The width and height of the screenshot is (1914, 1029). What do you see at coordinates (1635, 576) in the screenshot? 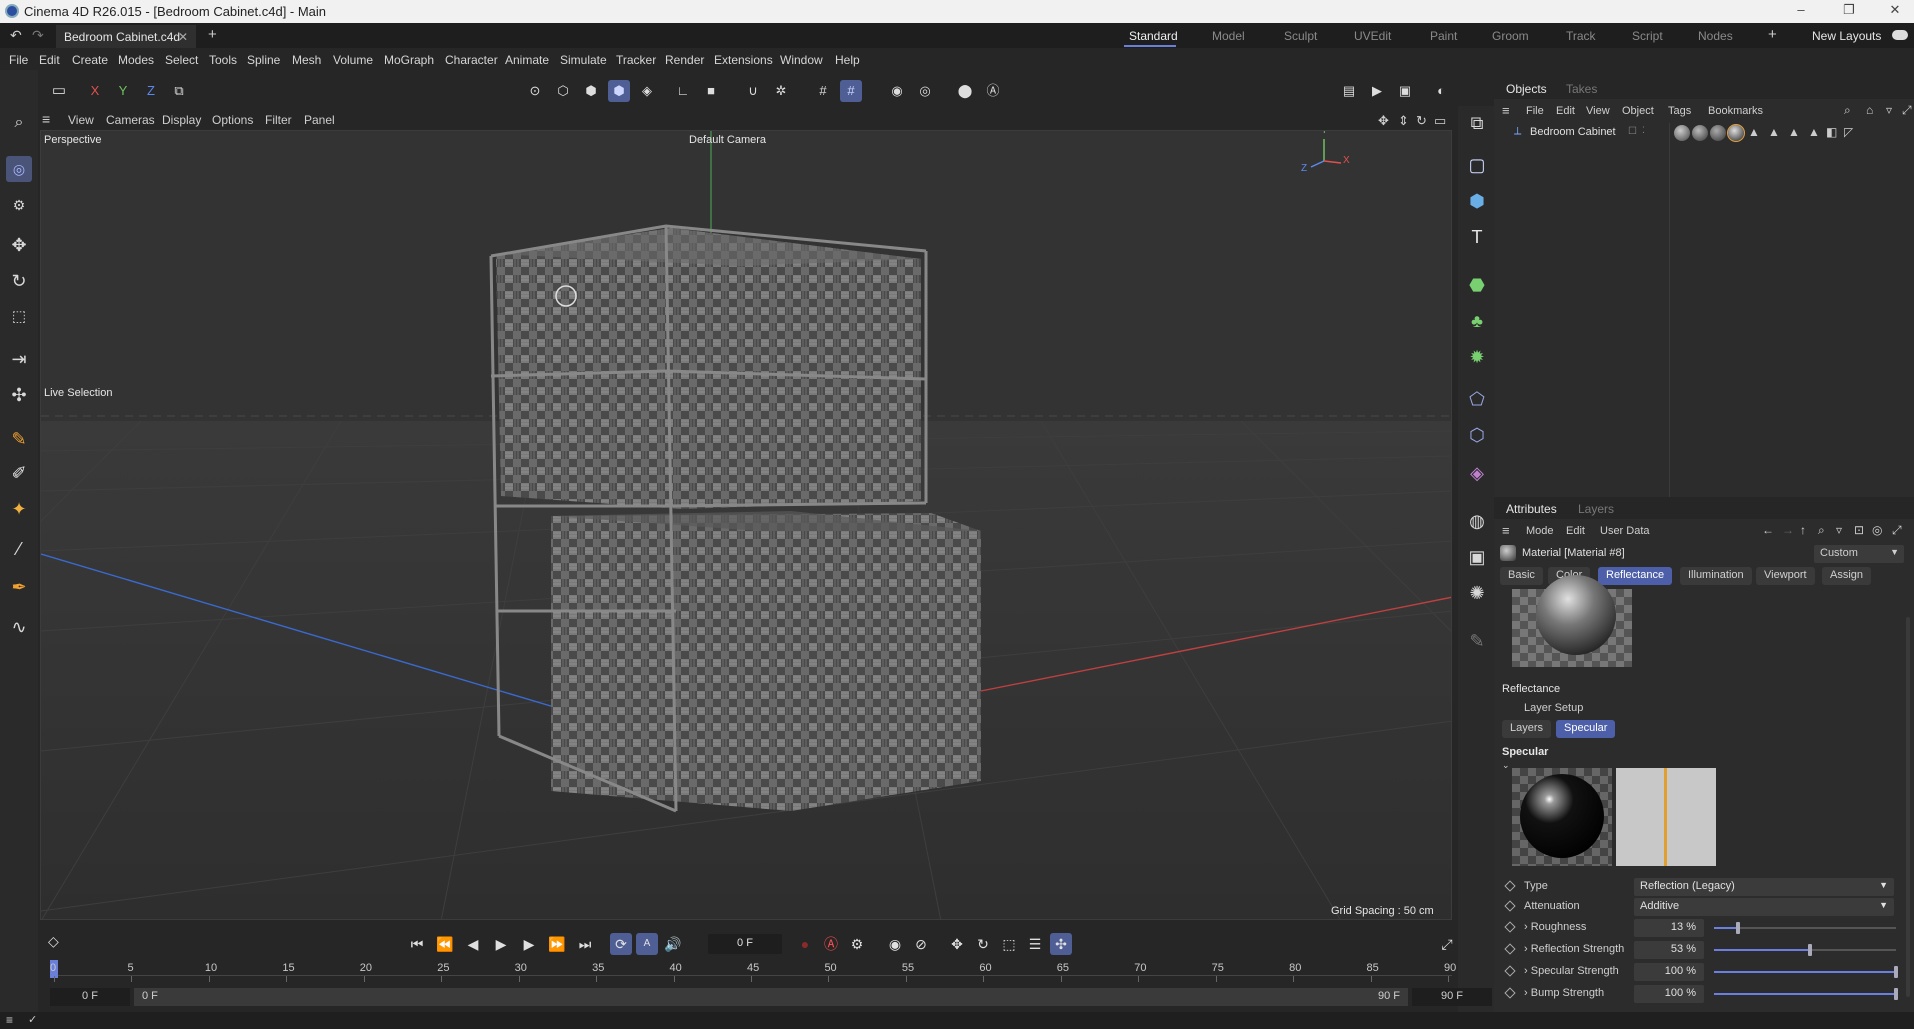
I see `mat-tab-reflectance: Reflectance` at bounding box center [1635, 576].